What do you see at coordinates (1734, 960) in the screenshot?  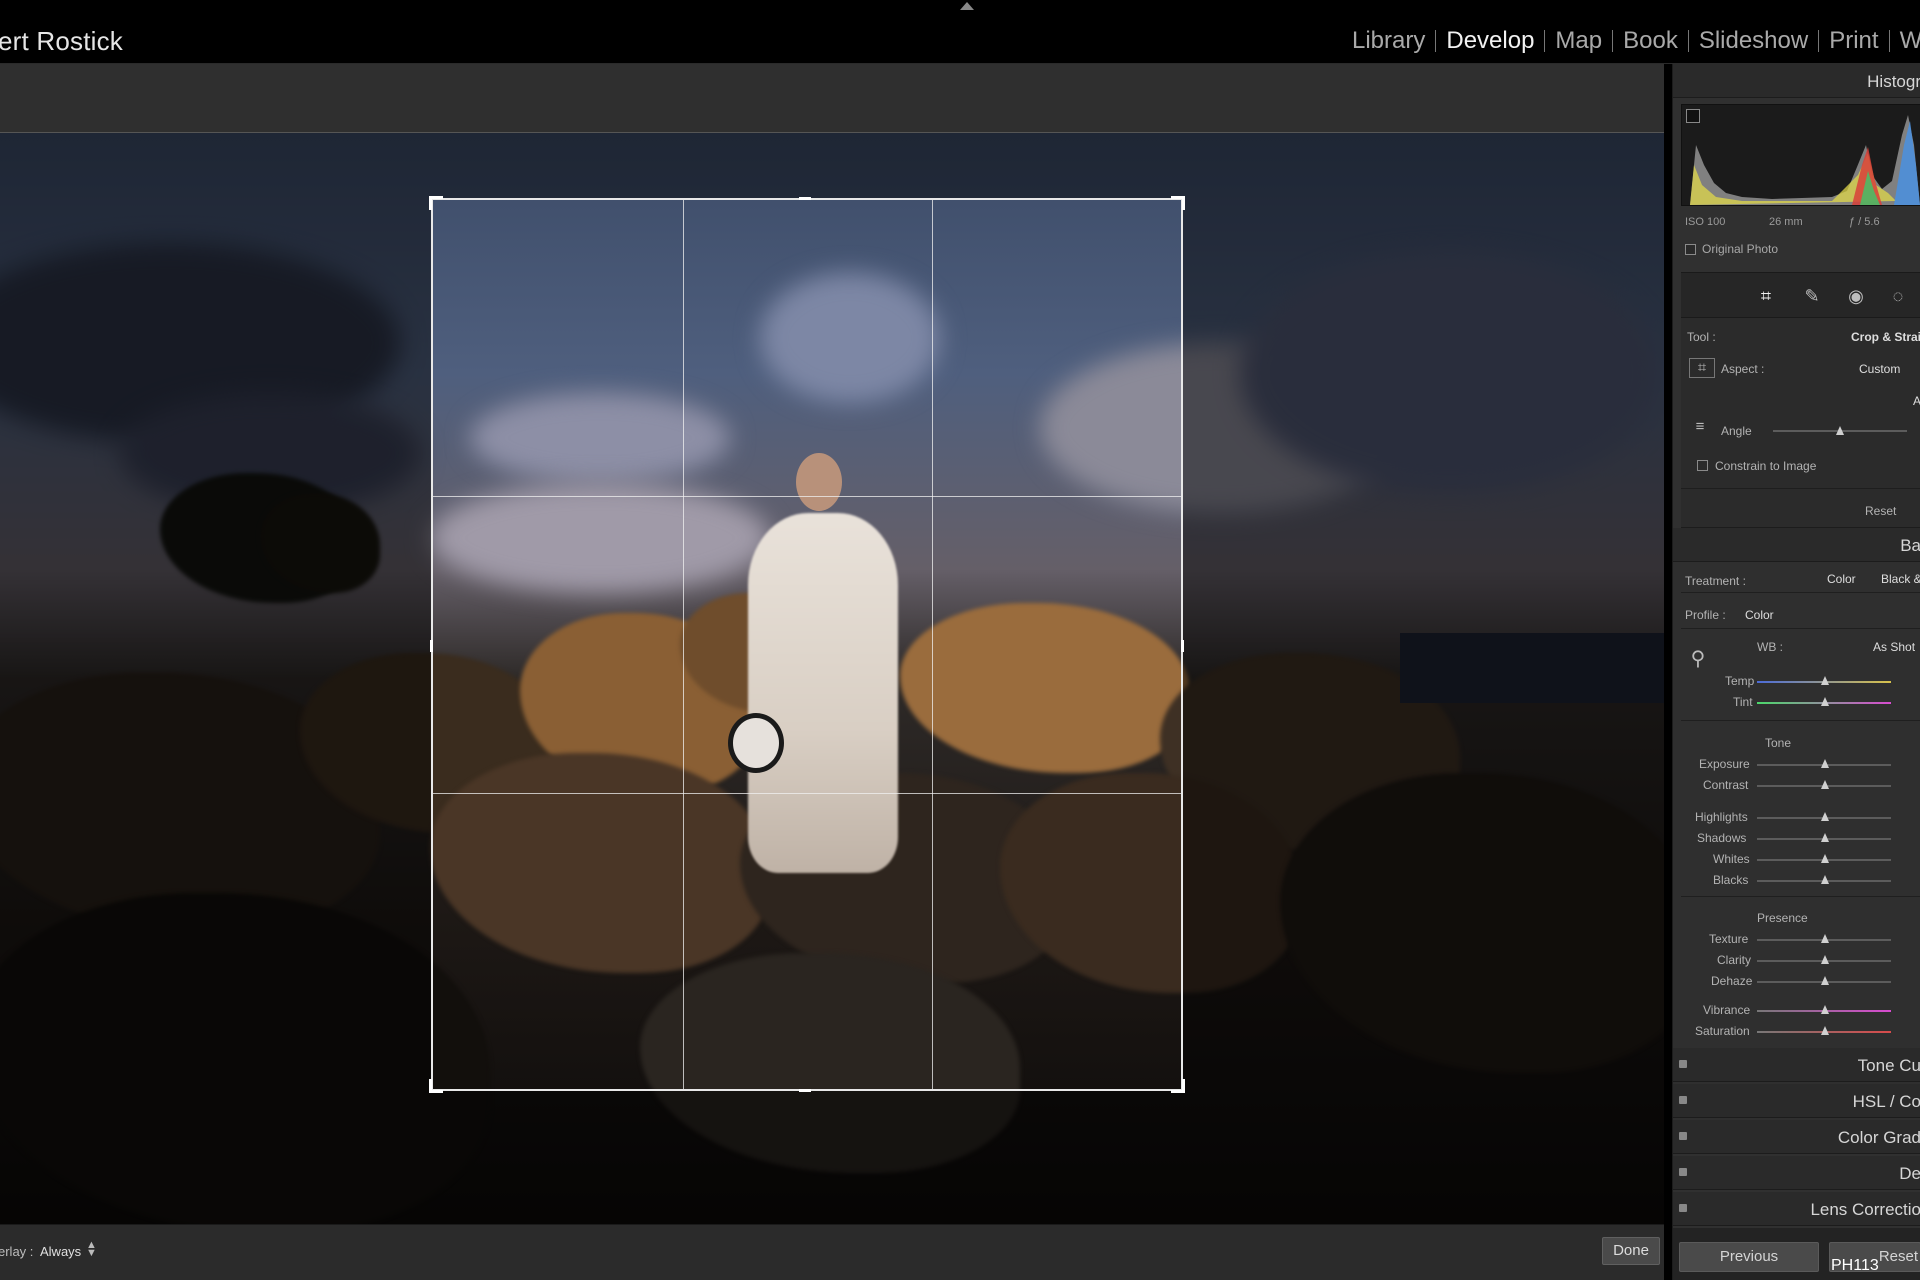 I see `clarity-label: Clarity` at bounding box center [1734, 960].